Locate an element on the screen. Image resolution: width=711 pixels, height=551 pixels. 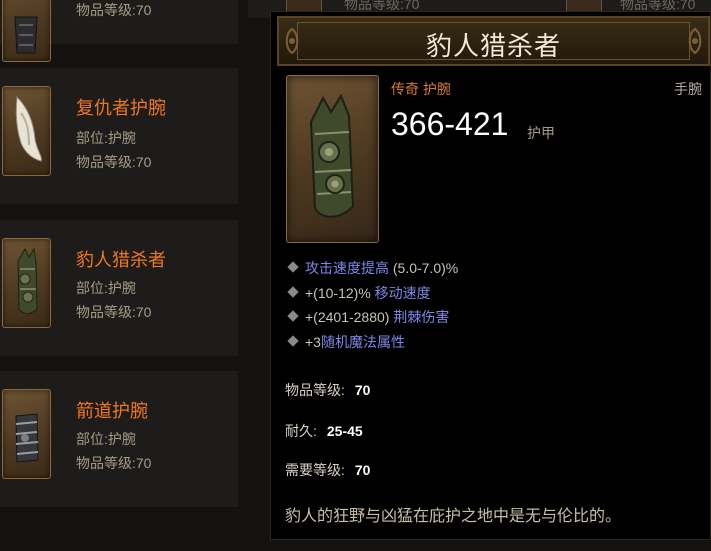
stat-label: 物品等级: is located at coordinates (315, 390).